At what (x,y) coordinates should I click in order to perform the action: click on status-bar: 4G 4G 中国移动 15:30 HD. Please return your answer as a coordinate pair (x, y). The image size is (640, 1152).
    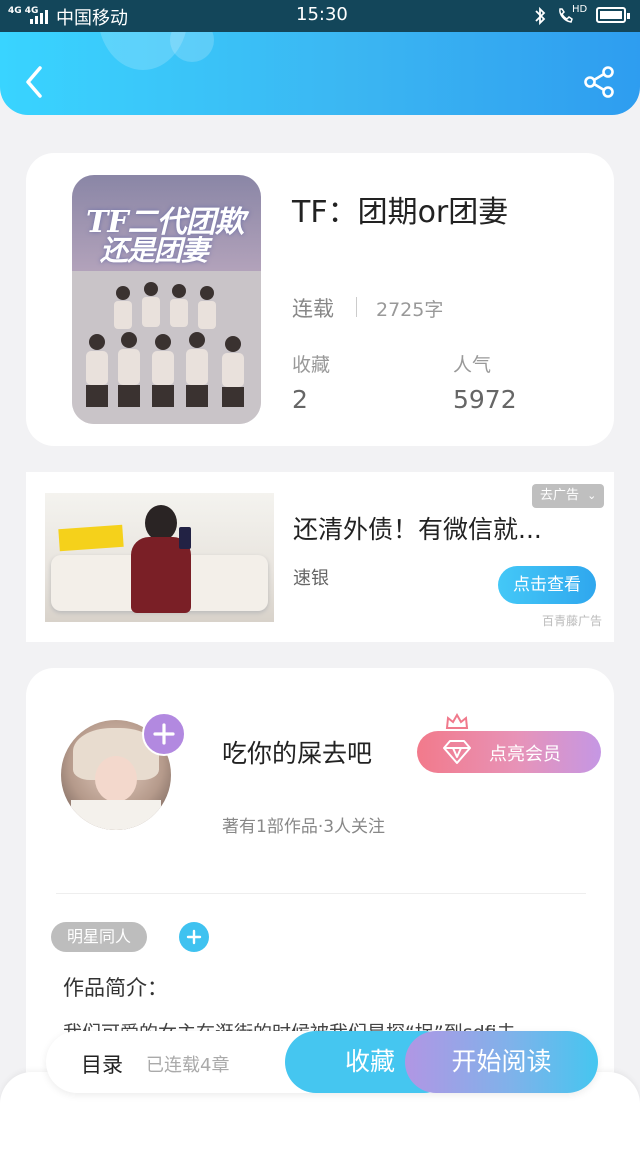
    Looking at the image, I should click on (320, 16).